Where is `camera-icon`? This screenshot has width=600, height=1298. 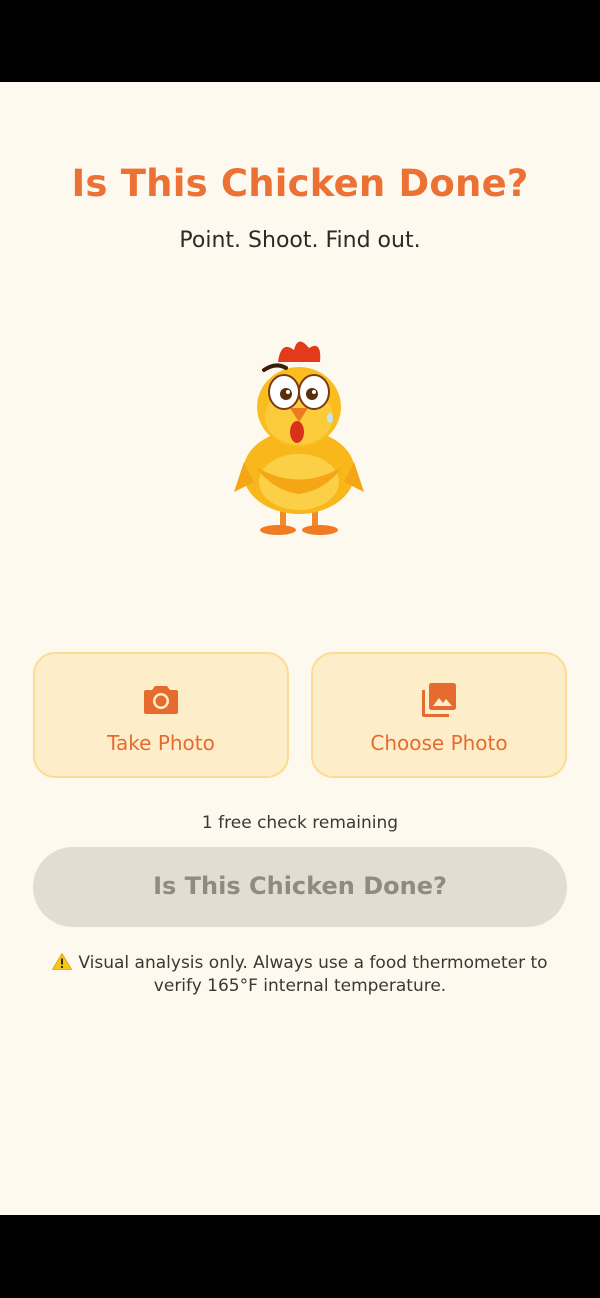
camera-icon is located at coordinates (161, 700).